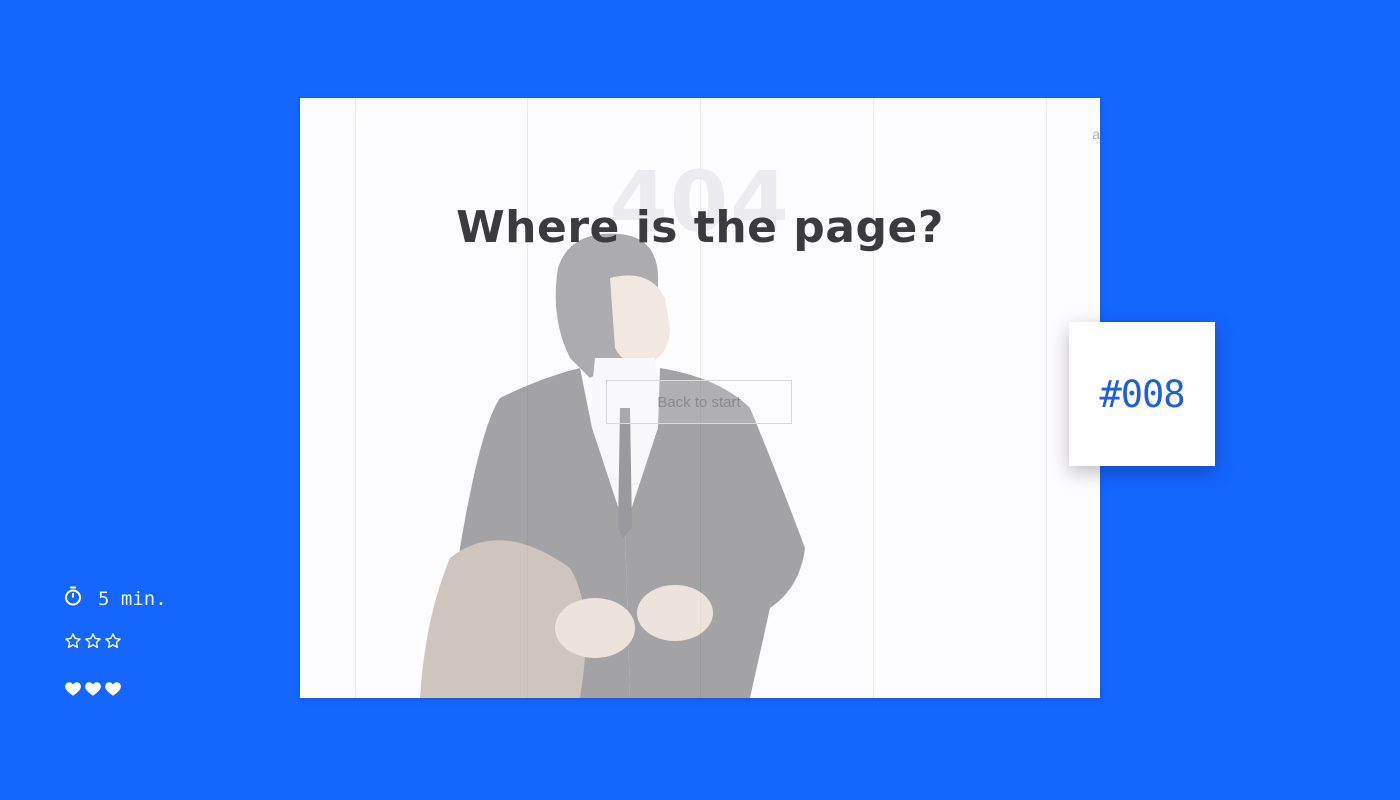 This screenshot has width=1400, height=800. Describe the element at coordinates (132, 598) in the screenshot. I see `duration-label: 5 min.` at that location.